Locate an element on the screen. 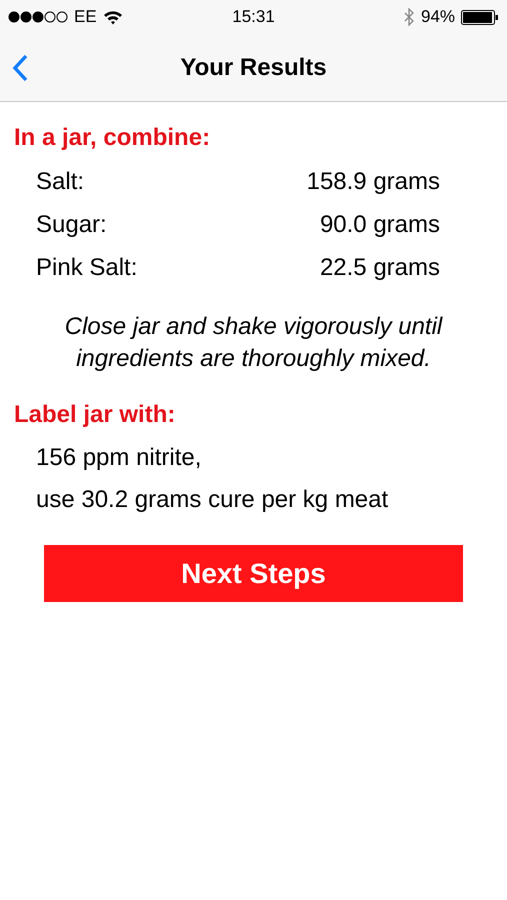 The width and height of the screenshot is (507, 900). section-heading: In a jar, combine: is located at coordinates (113, 138).